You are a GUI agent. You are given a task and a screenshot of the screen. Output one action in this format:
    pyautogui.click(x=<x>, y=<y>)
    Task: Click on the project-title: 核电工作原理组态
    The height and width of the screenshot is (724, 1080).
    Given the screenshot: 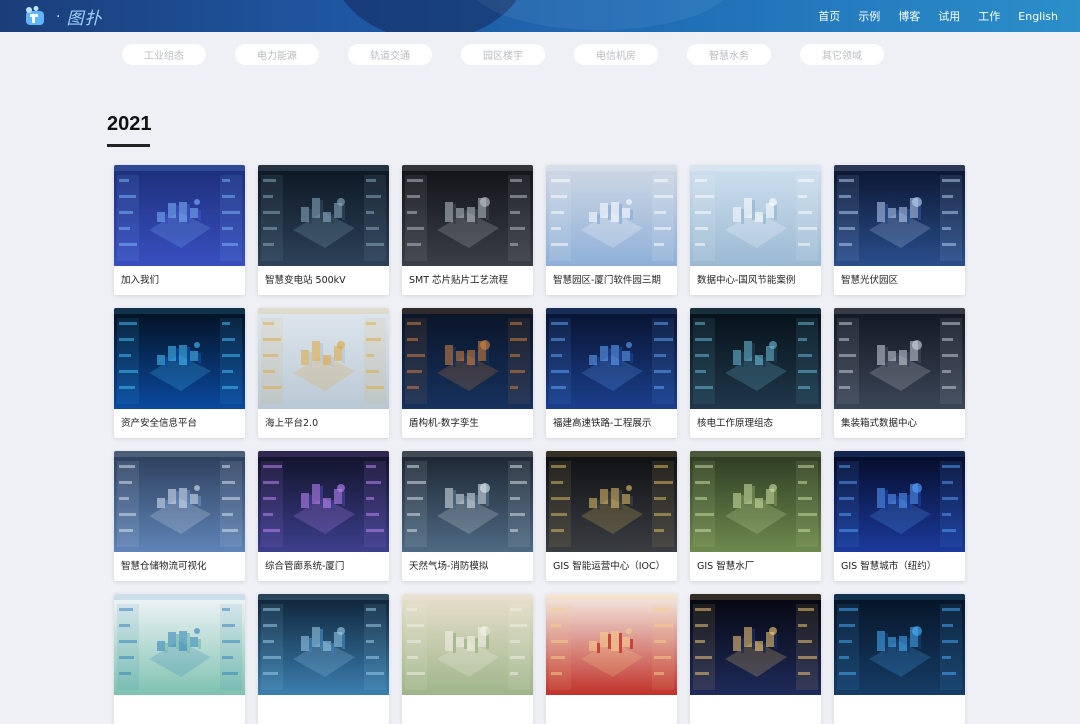 What is the action you would take?
    pyautogui.click(x=755, y=423)
    